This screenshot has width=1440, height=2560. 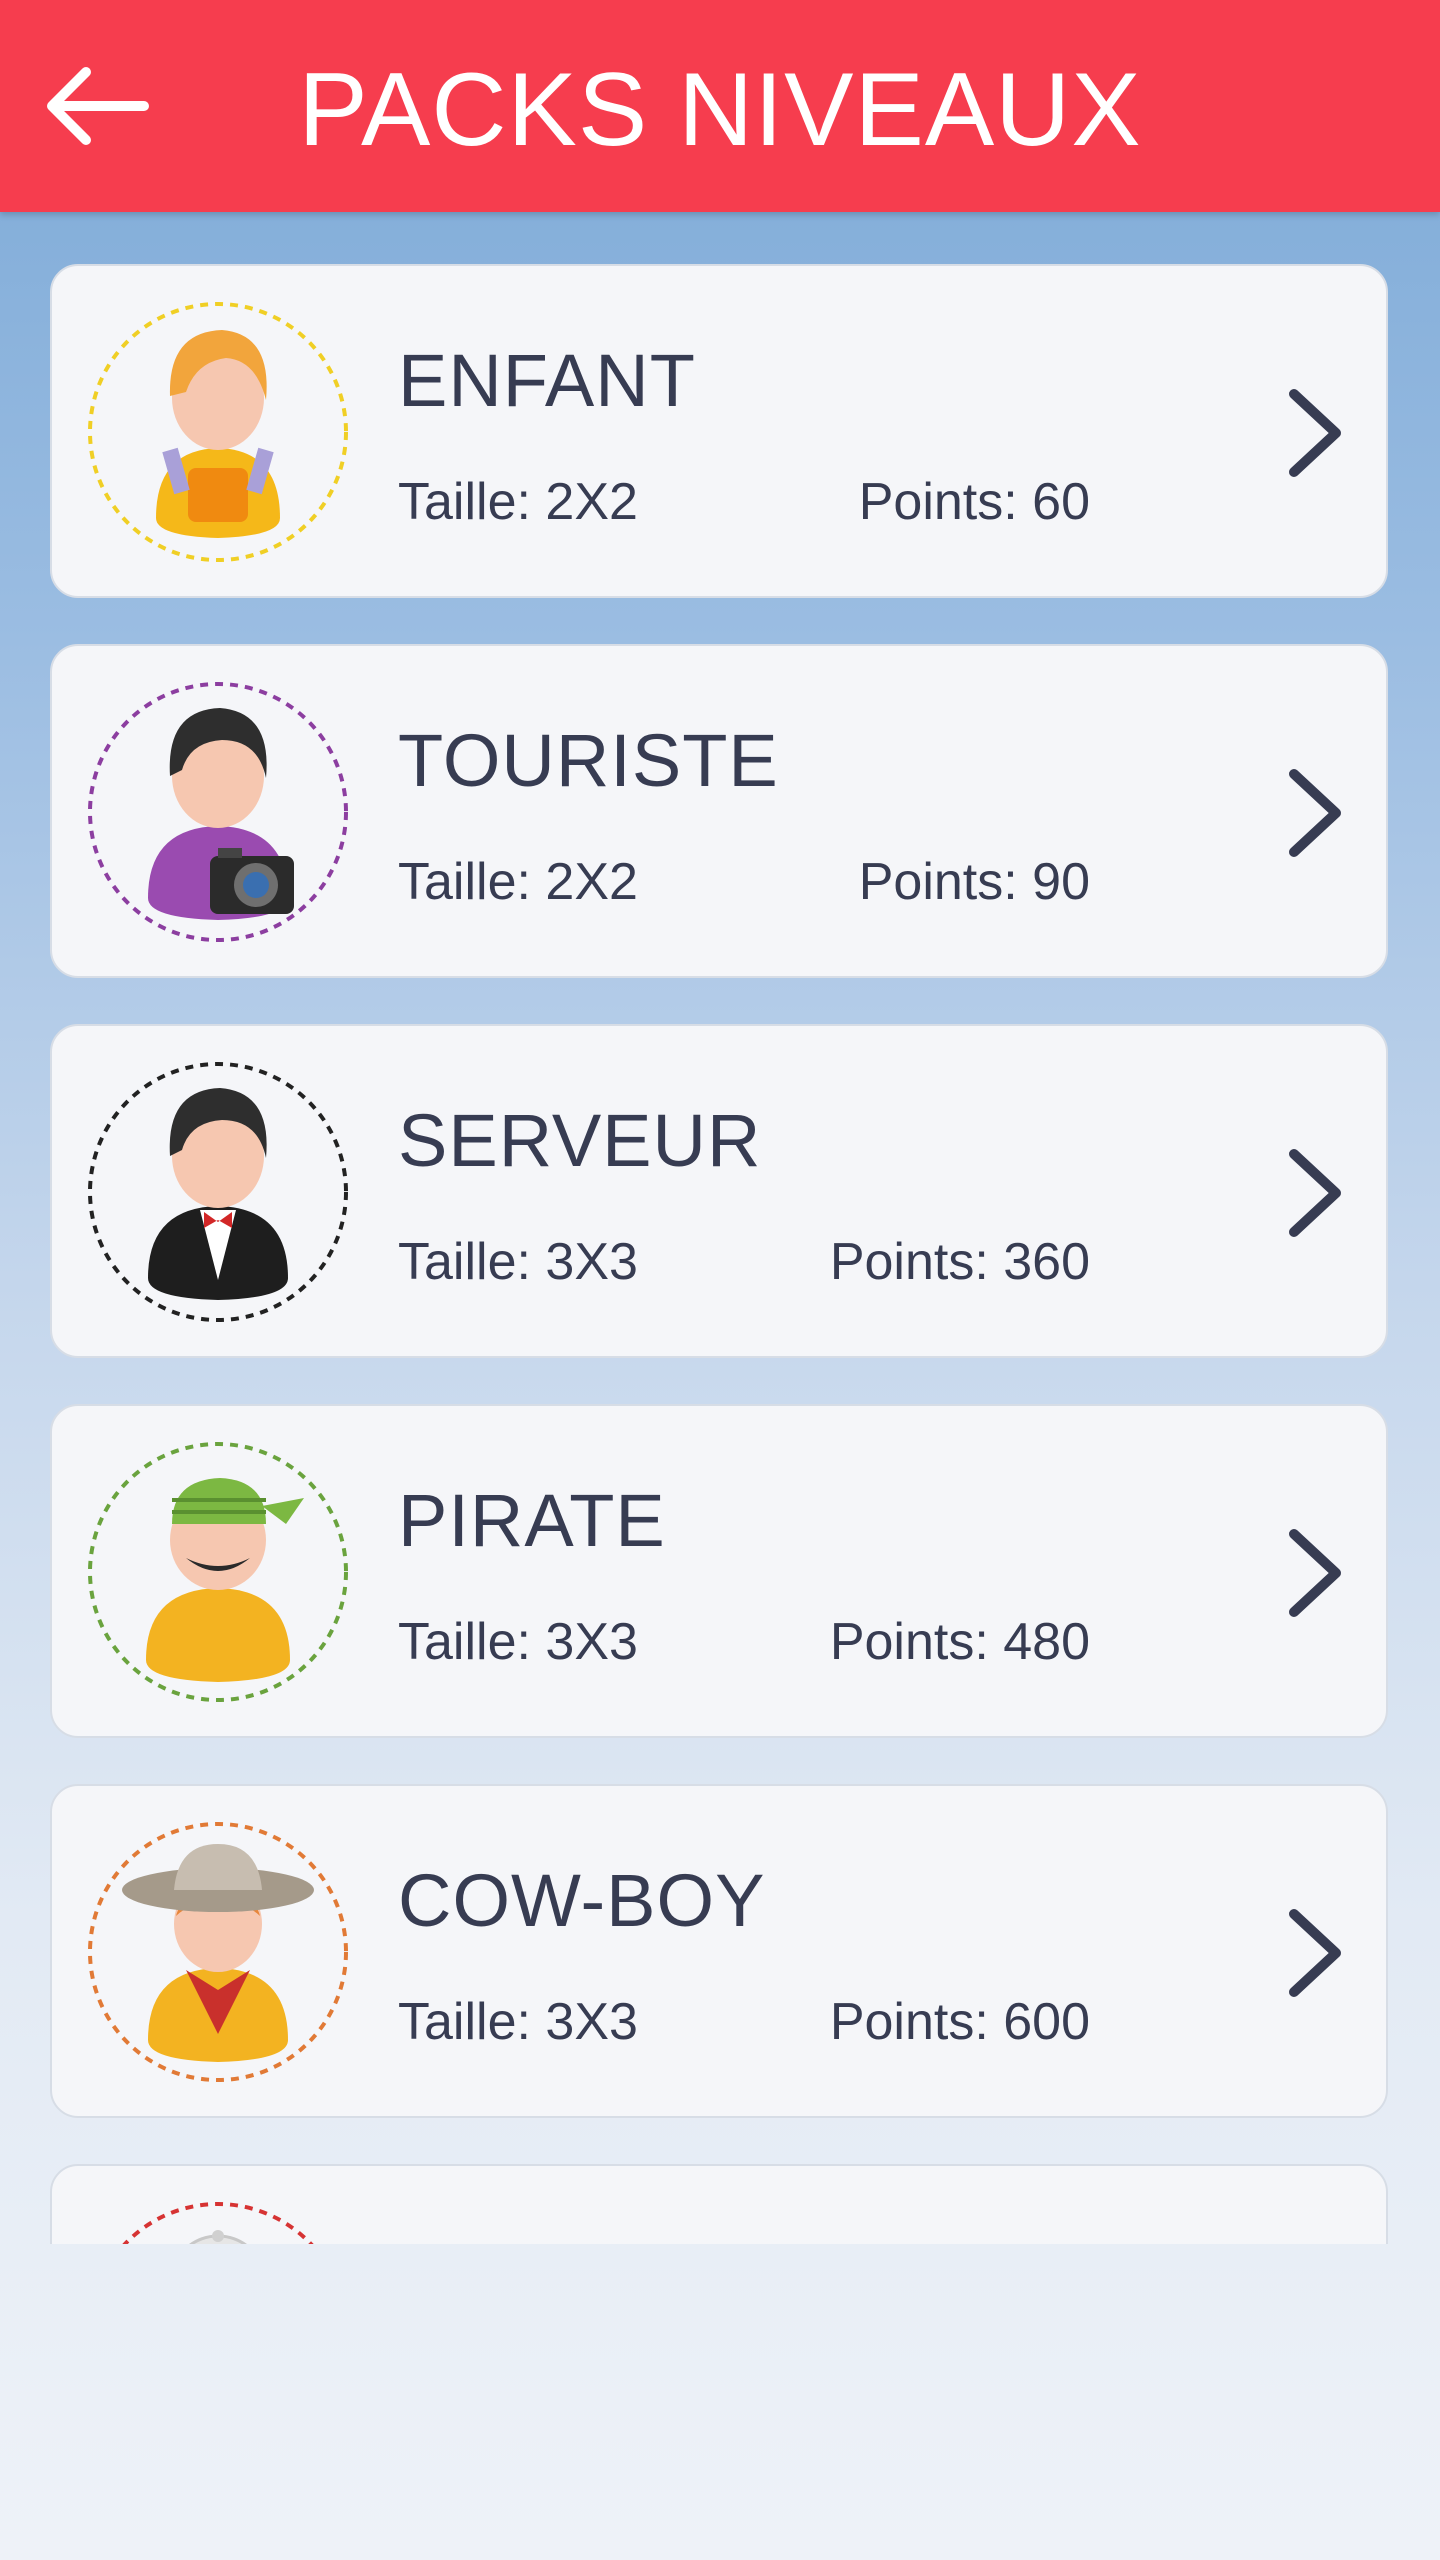 I want to click on arrow-left-icon, so click(x=98, y=106).